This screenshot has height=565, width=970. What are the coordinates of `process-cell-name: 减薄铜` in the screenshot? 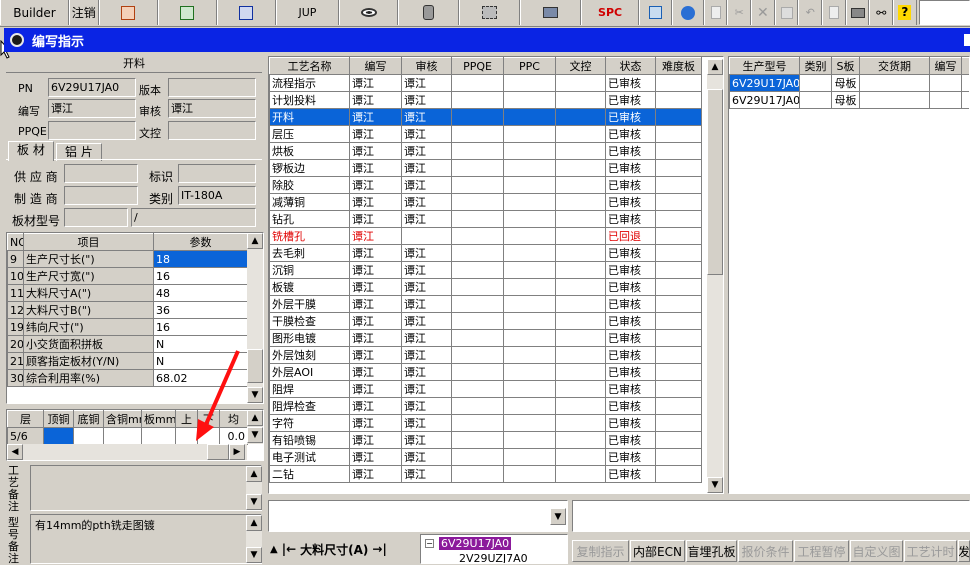 It's located at (310, 202).